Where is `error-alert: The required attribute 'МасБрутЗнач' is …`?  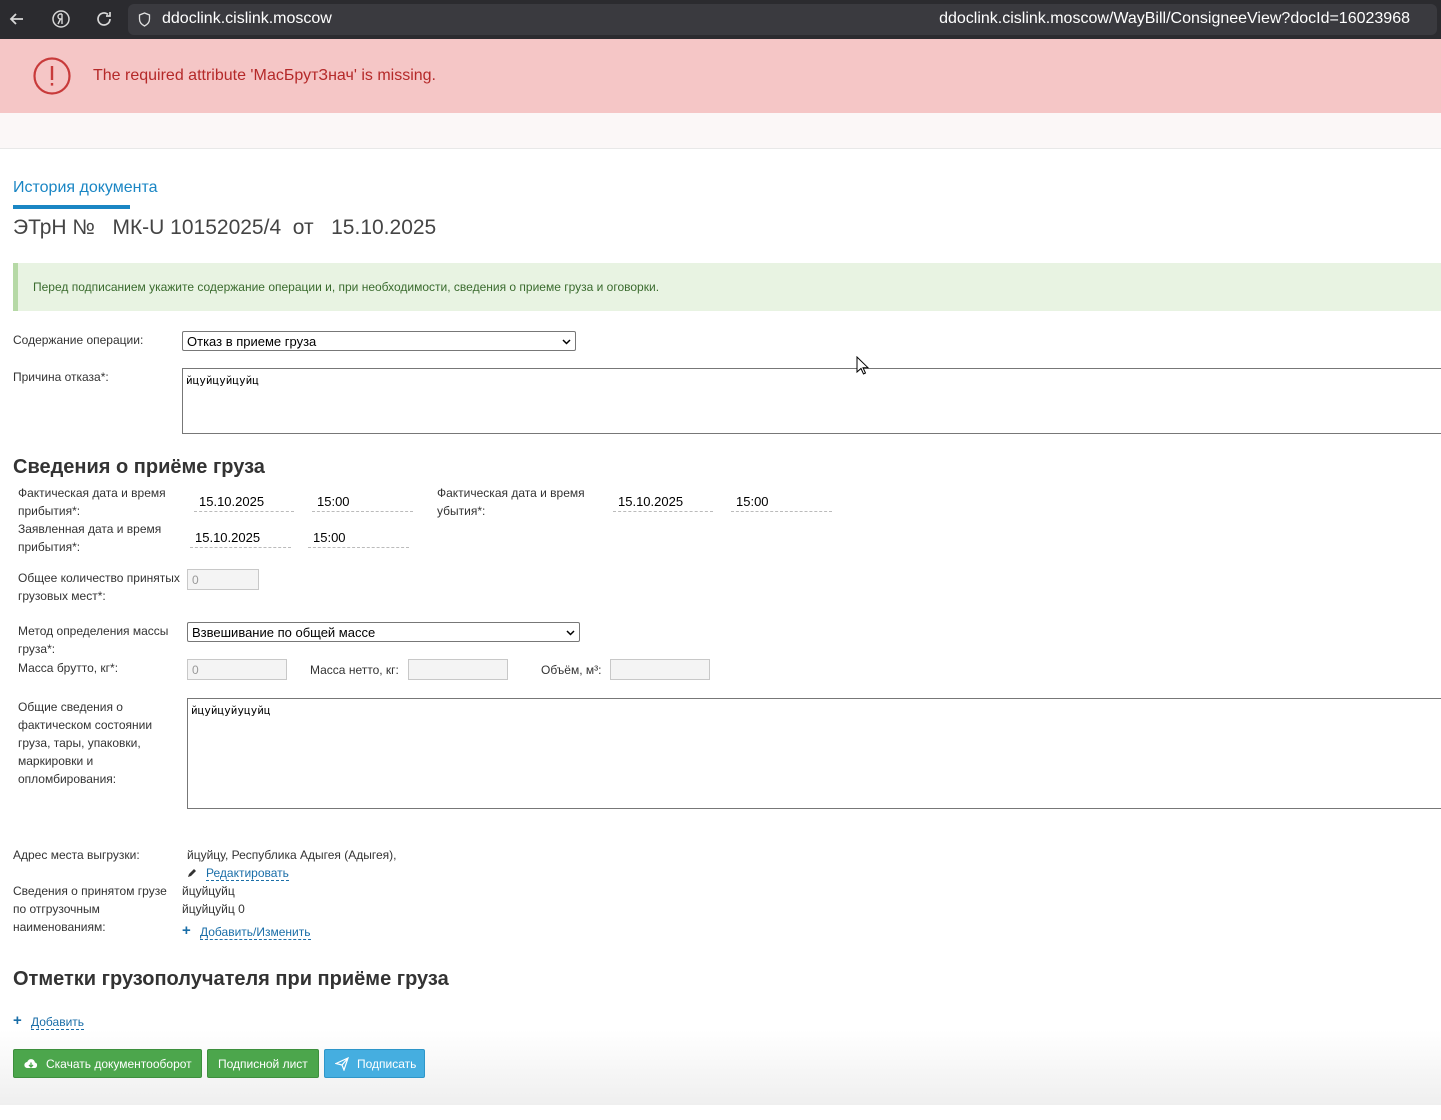 error-alert: The required attribute 'МасБрутЗнач' is … is located at coordinates (720, 76).